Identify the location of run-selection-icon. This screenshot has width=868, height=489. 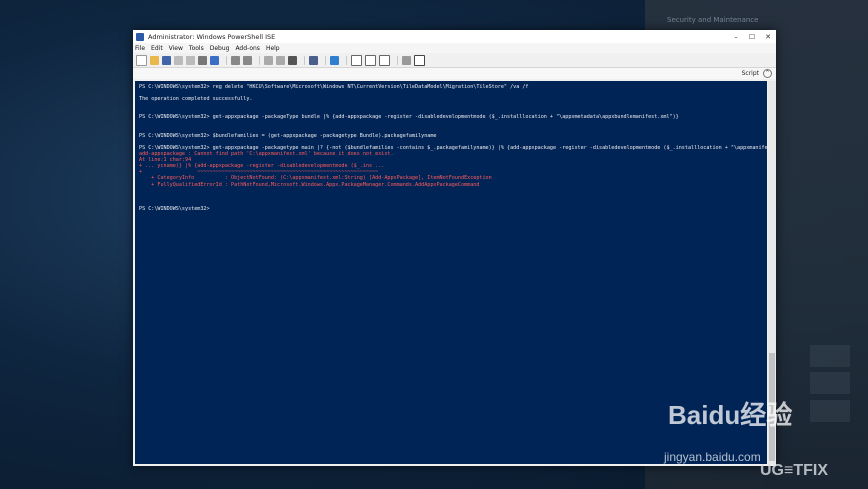
(280, 60).